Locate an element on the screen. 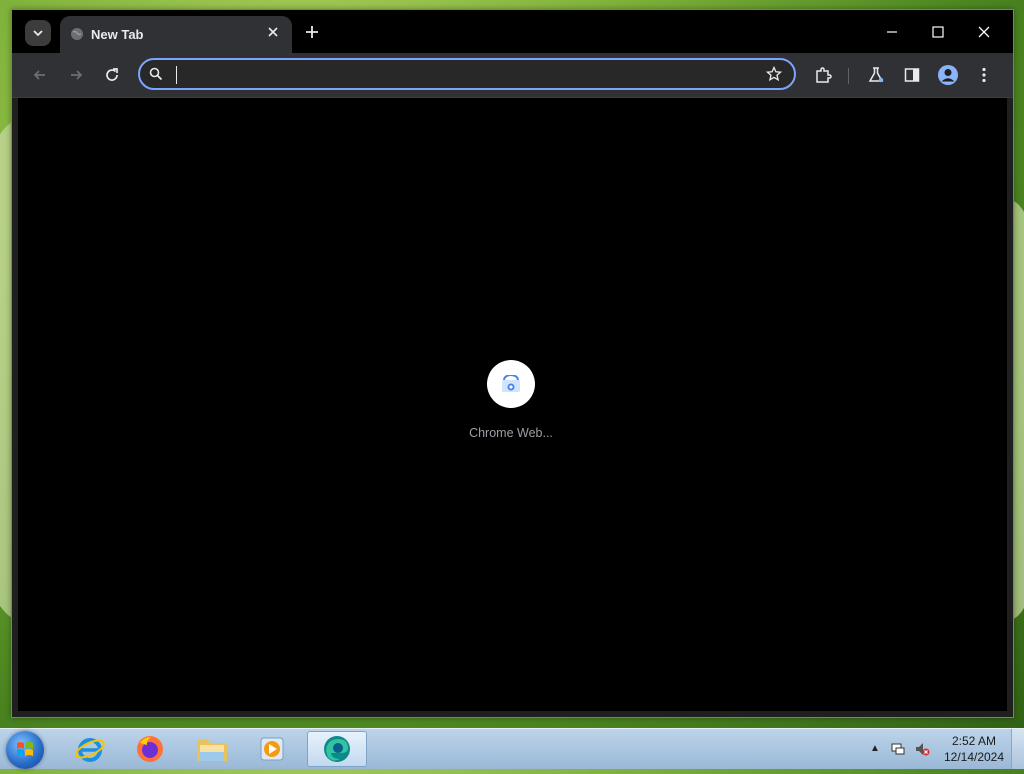 The image size is (1024, 774). tab-search-button is located at coordinates (38, 33).